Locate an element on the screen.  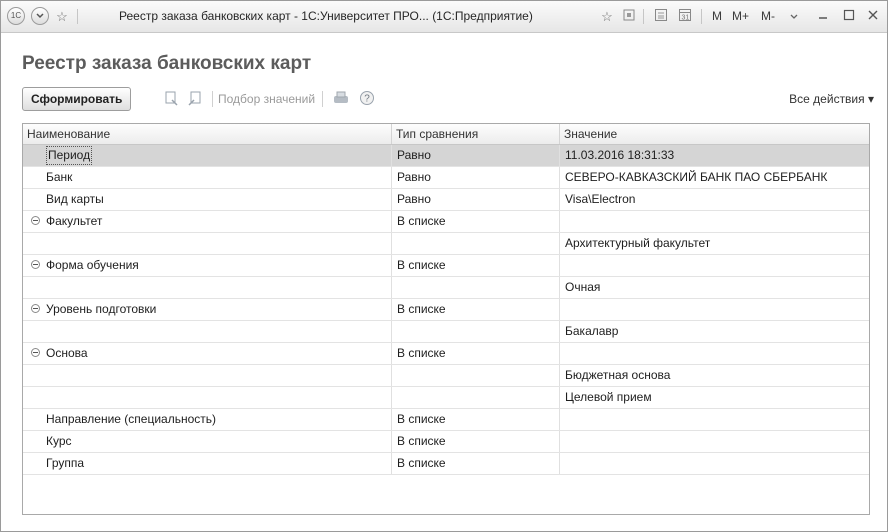
table-row: Основа В списке is located at coordinates (446, 354).